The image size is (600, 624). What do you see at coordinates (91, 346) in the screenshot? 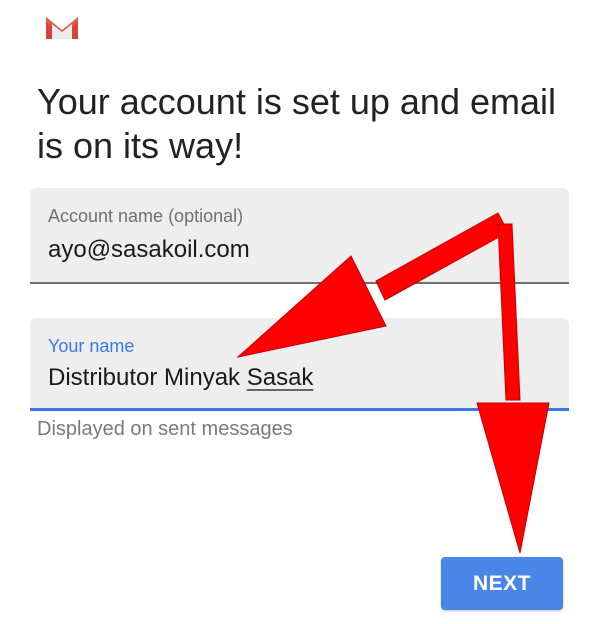
I see `your-name-label: Your name` at bounding box center [91, 346].